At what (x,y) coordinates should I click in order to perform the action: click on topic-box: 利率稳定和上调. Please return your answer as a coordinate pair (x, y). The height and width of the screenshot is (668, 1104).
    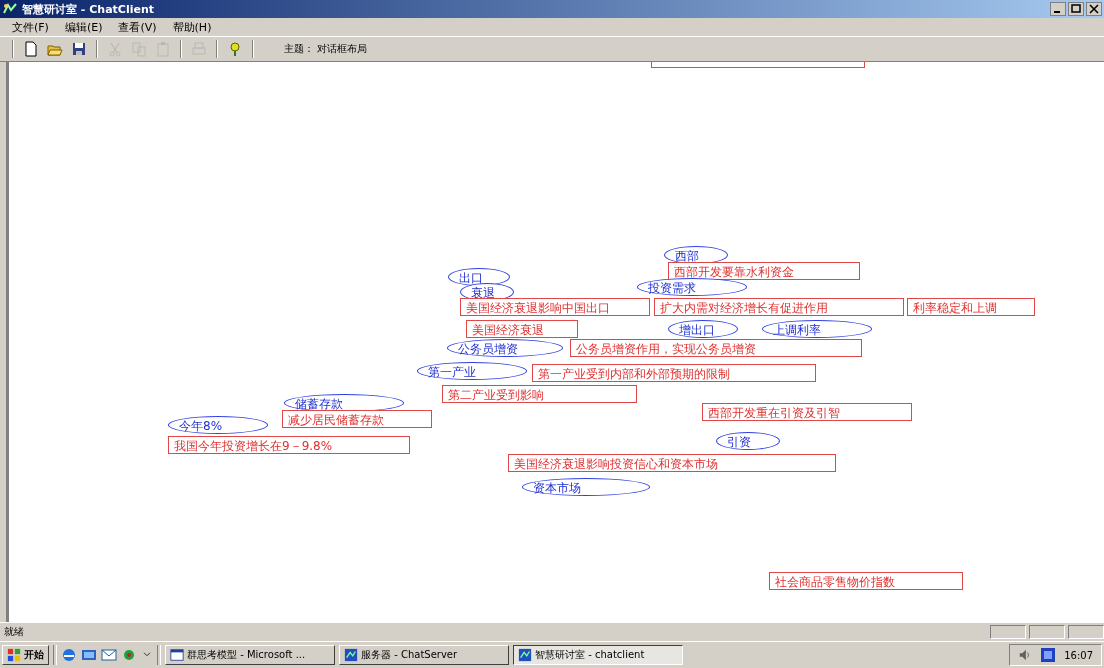
    Looking at the image, I should click on (971, 307).